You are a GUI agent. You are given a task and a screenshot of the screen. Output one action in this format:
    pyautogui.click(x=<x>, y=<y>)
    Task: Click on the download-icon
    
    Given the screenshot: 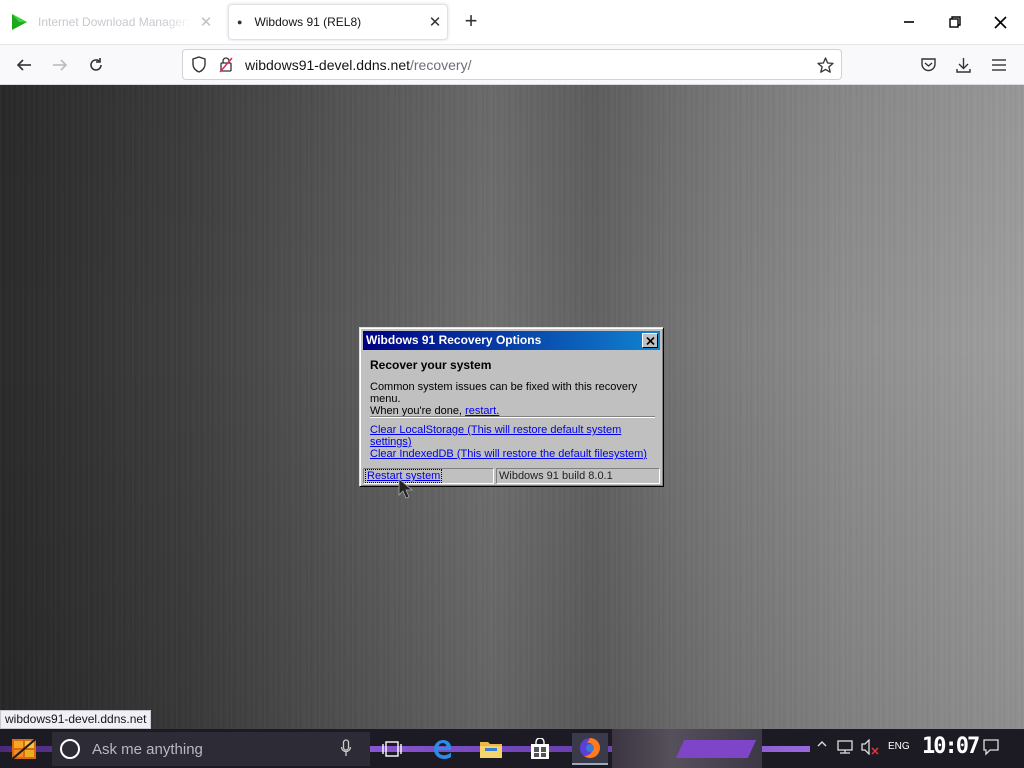 What is the action you would take?
    pyautogui.click(x=963, y=65)
    